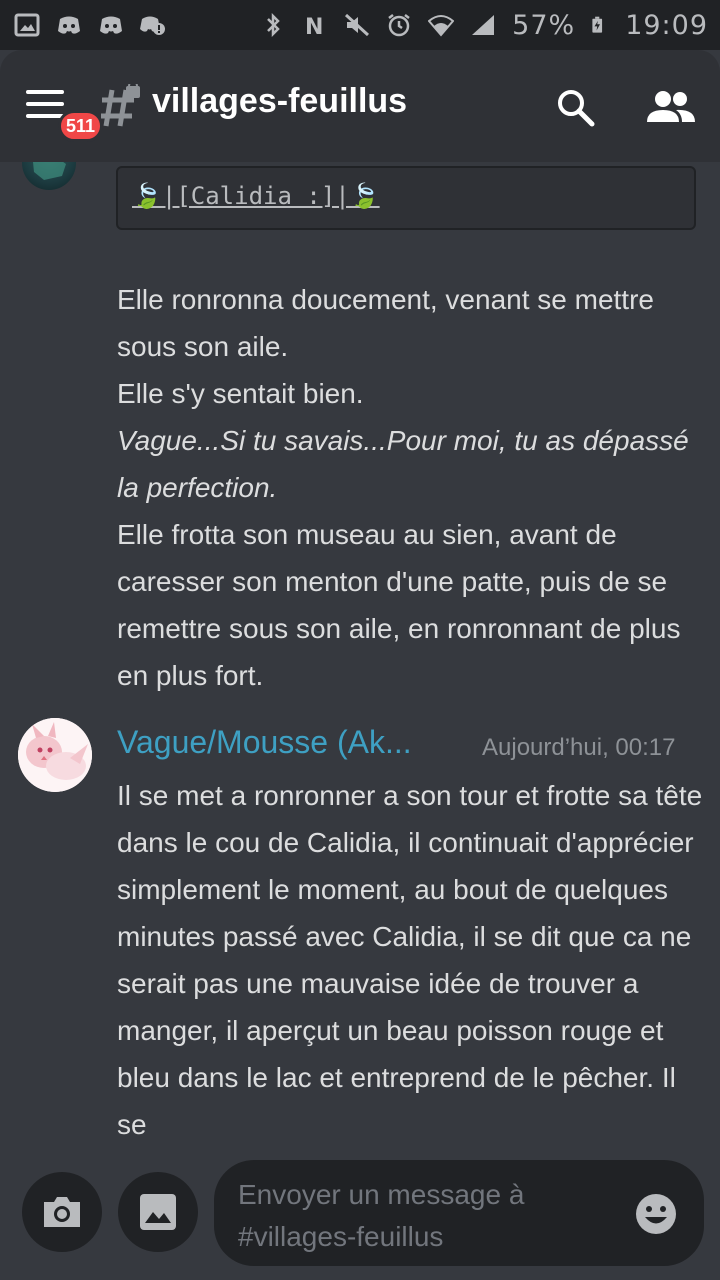 This screenshot has height=1280, width=720. Describe the element at coordinates (280, 101) in the screenshot. I see `channel-title: villages-feuillus` at that location.